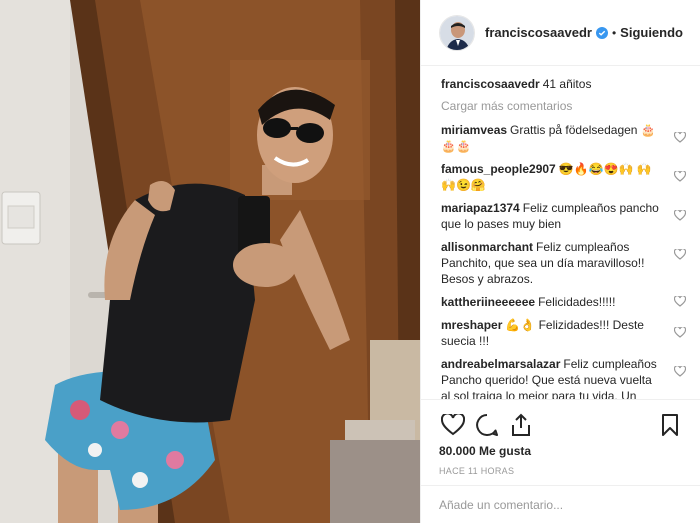  I want to click on like-heart-icon, so click(453, 425).